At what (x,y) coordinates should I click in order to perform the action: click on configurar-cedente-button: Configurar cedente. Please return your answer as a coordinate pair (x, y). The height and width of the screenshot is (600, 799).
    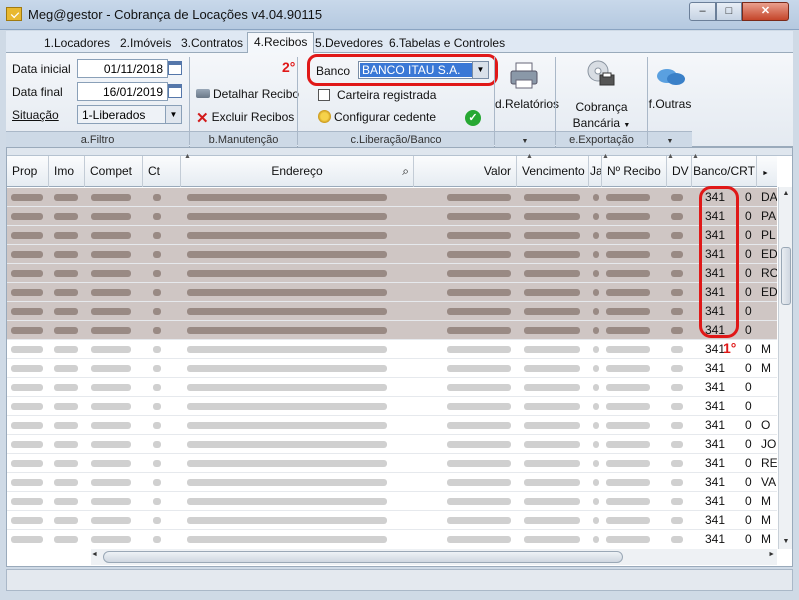
    Looking at the image, I should click on (377, 117).